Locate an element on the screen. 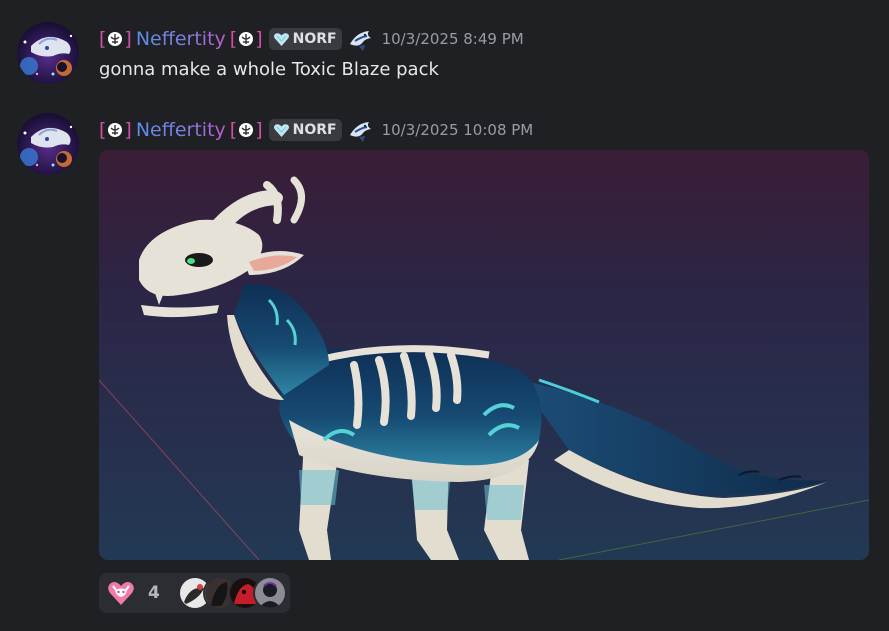 The height and width of the screenshot is (631, 889). user-avatar is located at coordinates (48, 144).